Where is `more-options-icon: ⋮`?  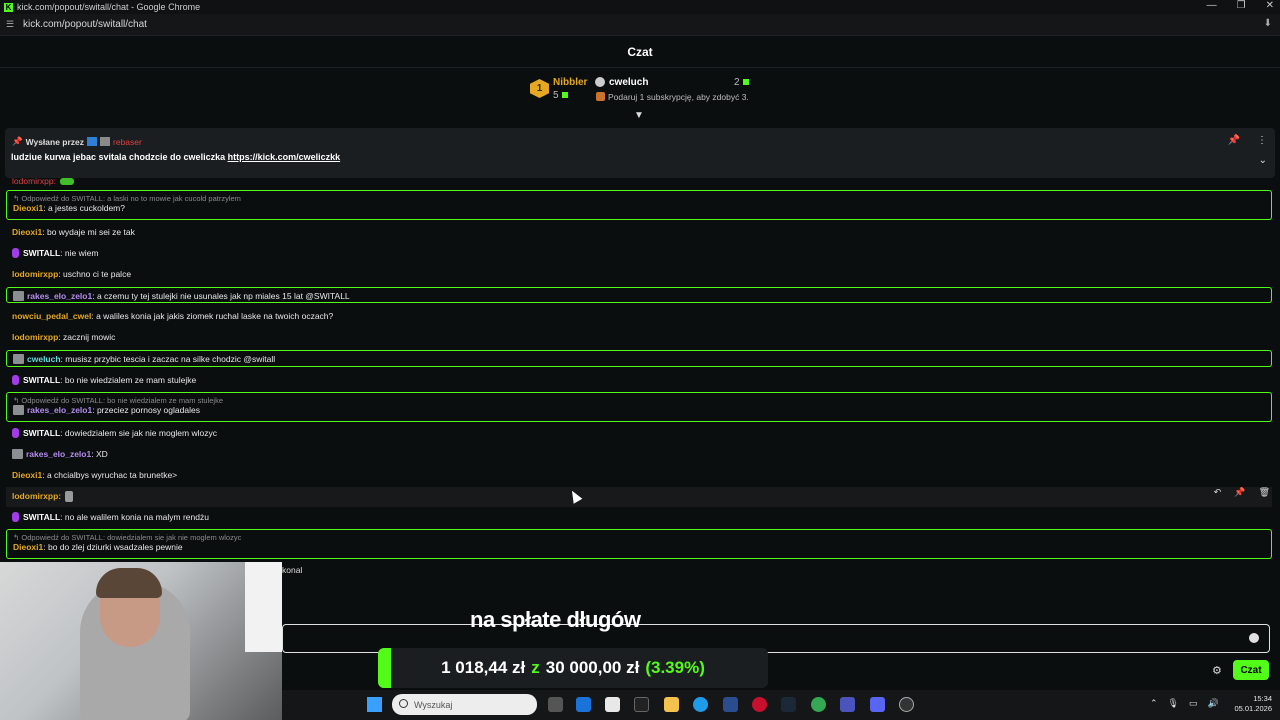
more-options-icon: ⋮ is located at coordinates (1262, 140).